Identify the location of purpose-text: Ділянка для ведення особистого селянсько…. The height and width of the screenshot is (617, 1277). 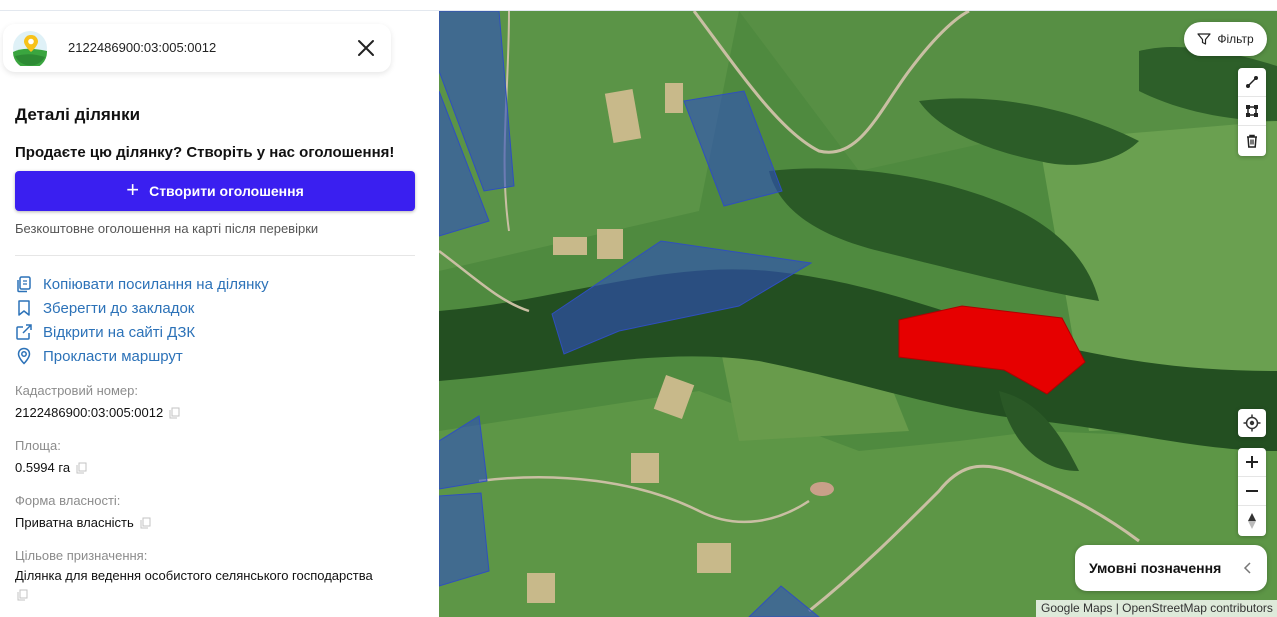
(194, 575).